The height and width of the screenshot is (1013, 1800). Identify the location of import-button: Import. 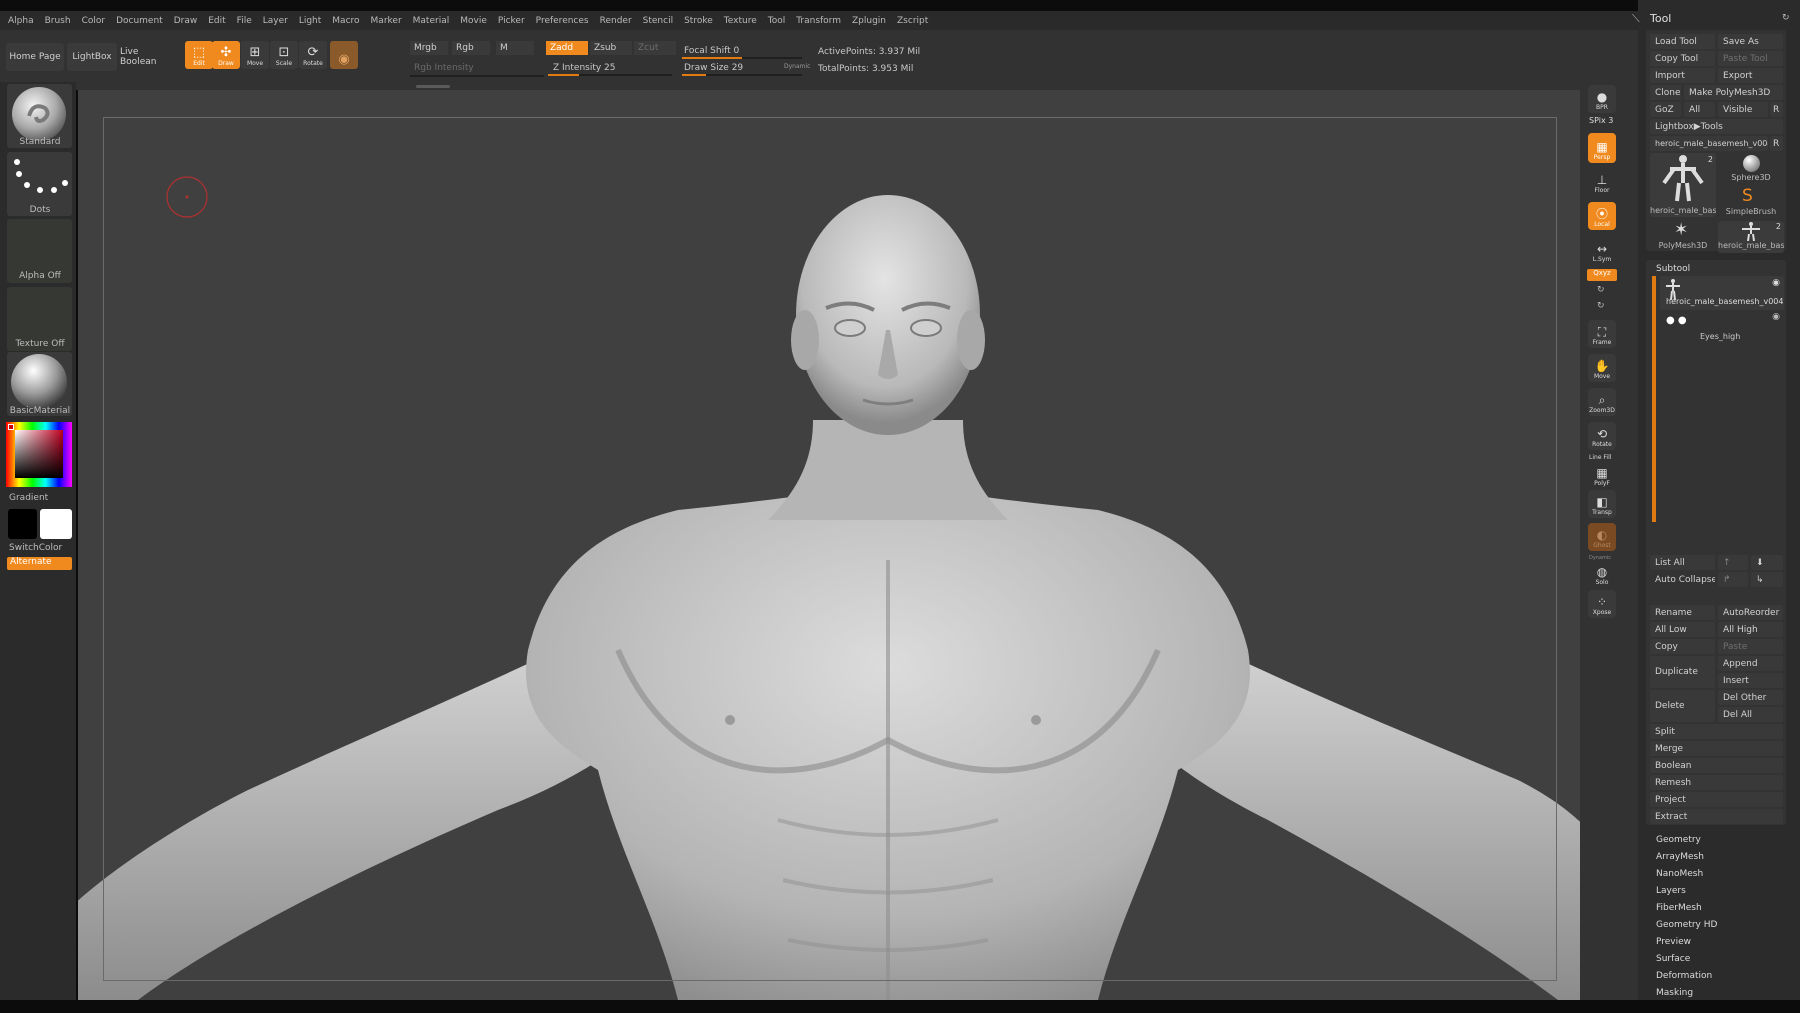
(1682, 75).